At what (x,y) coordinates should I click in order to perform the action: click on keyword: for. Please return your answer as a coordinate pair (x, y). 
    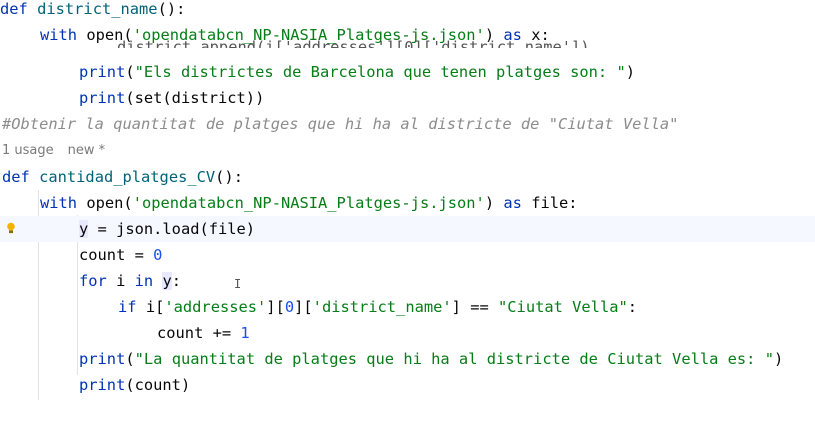
    Looking at the image, I should click on (93, 281).